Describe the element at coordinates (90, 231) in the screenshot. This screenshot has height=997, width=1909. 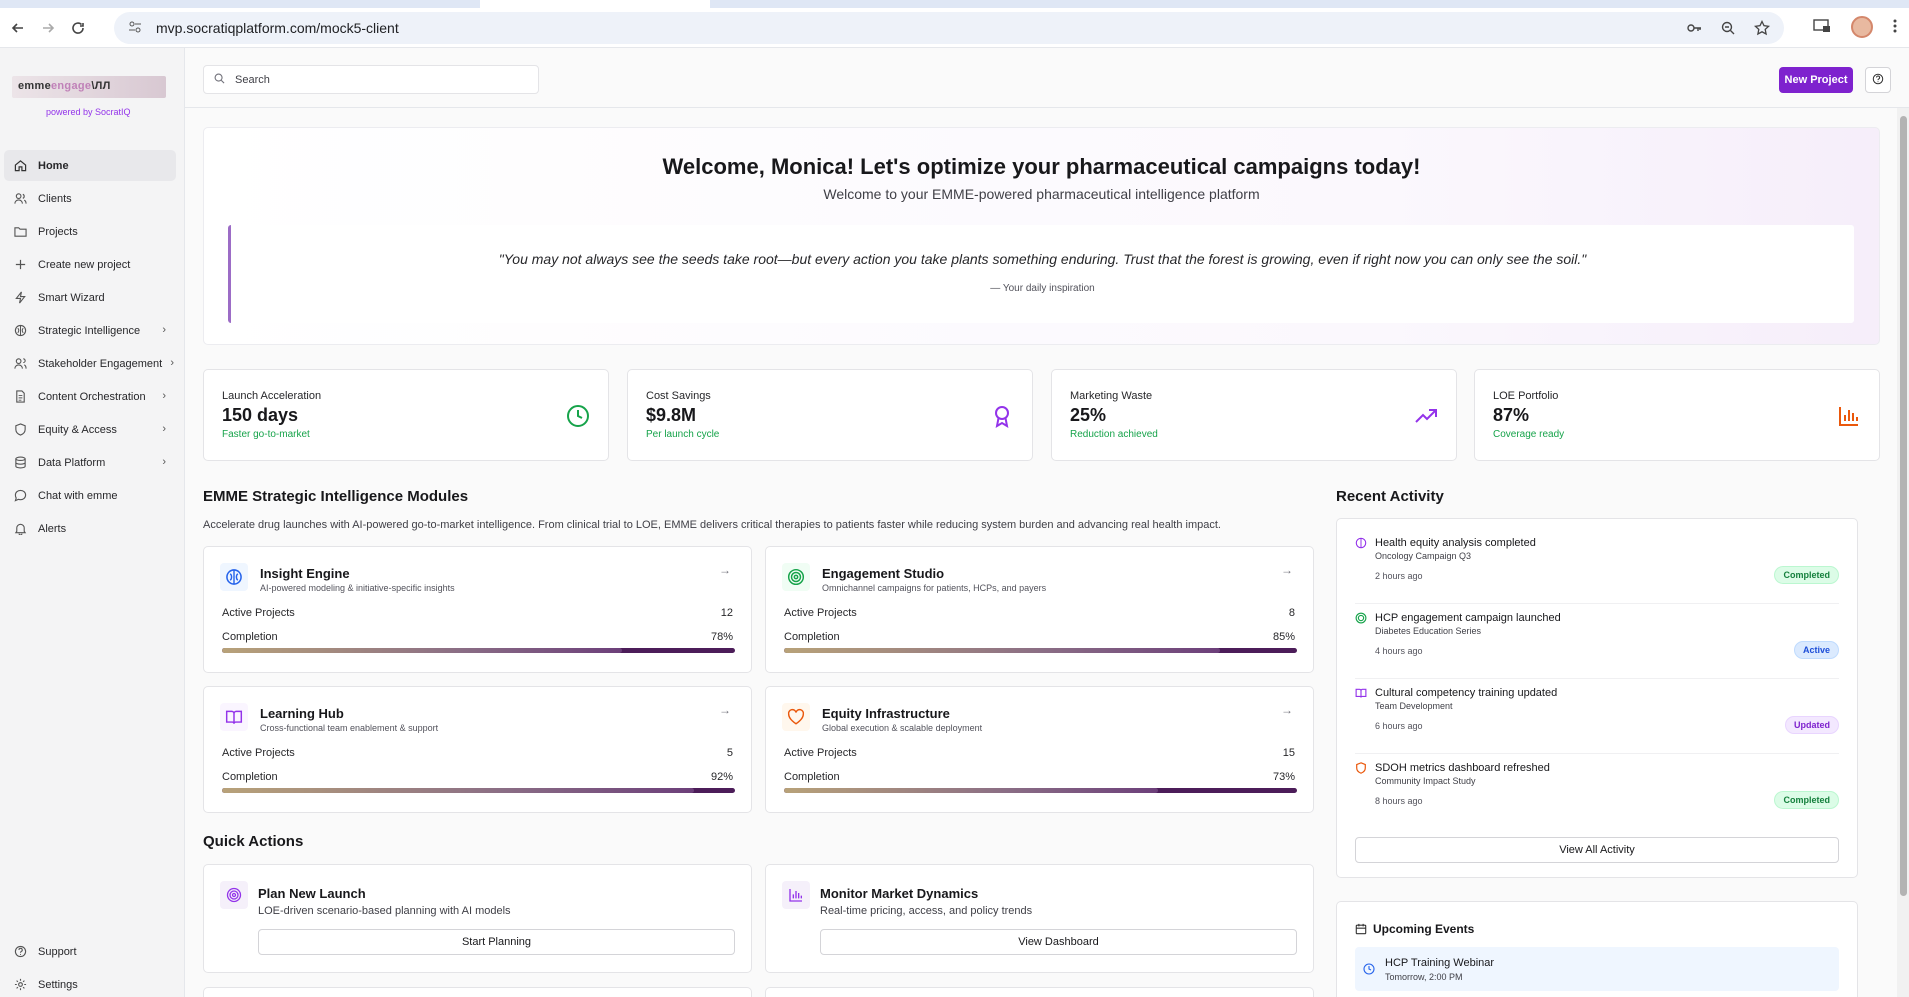
I see `sidebar-item-projects: Projects` at that location.